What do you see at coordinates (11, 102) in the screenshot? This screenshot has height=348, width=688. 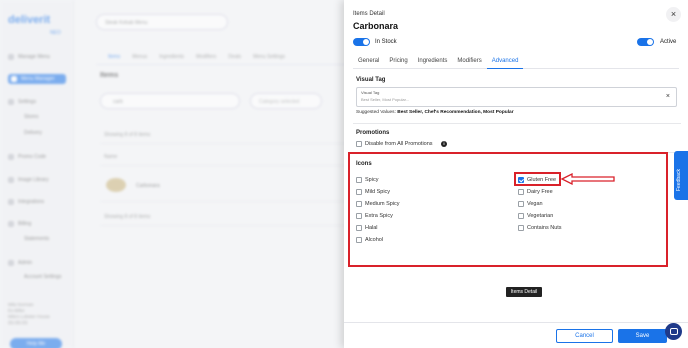 I see `gear-icon` at bounding box center [11, 102].